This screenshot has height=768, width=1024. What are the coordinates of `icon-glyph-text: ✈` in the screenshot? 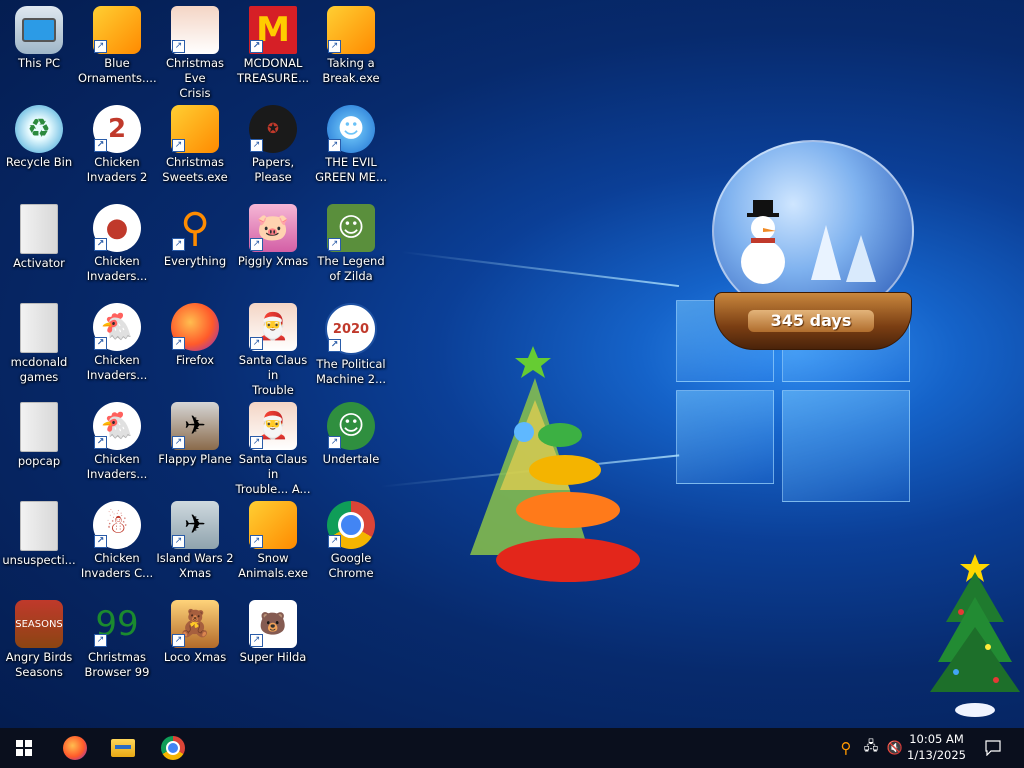 It's located at (195, 525).